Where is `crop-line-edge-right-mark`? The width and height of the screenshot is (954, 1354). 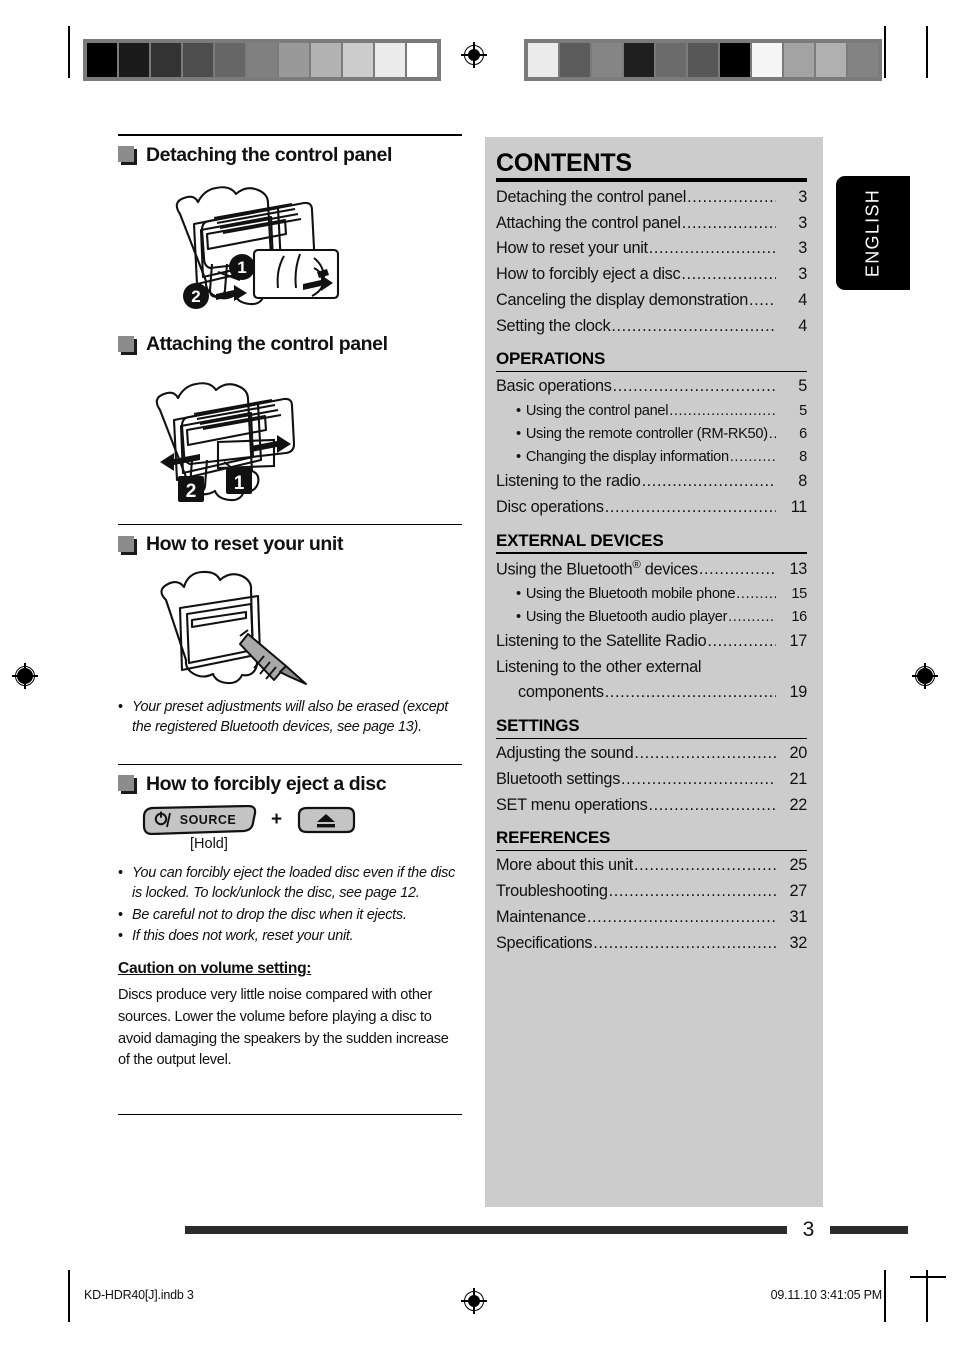 crop-line-edge-right-mark is located at coordinates (928, 1277).